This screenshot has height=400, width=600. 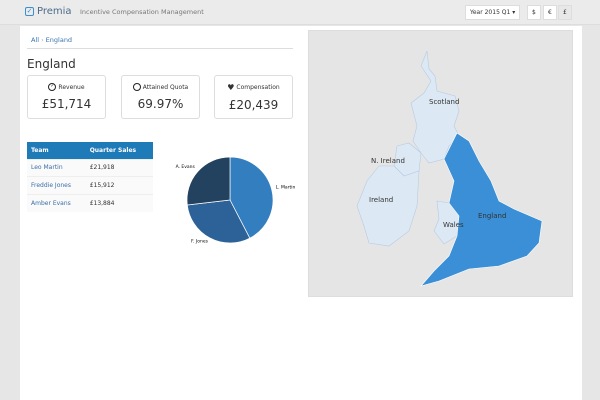 I want to click on breadcrumb-england: England, so click(x=59, y=40).